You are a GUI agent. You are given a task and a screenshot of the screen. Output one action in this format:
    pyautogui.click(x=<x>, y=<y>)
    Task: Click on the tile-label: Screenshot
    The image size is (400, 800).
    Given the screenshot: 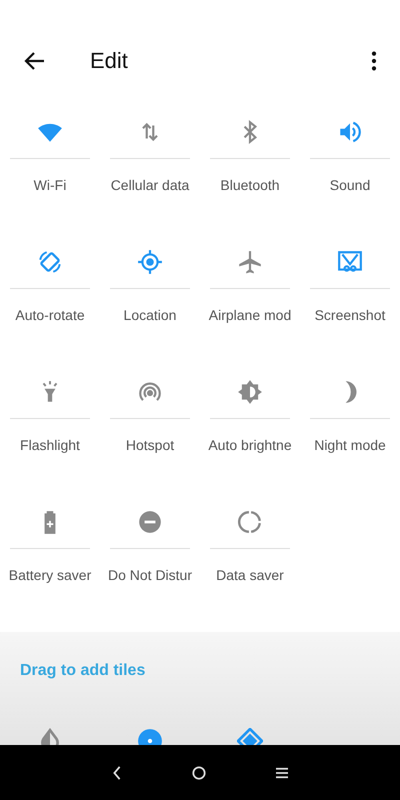 What is the action you would take?
    pyautogui.click(x=350, y=315)
    